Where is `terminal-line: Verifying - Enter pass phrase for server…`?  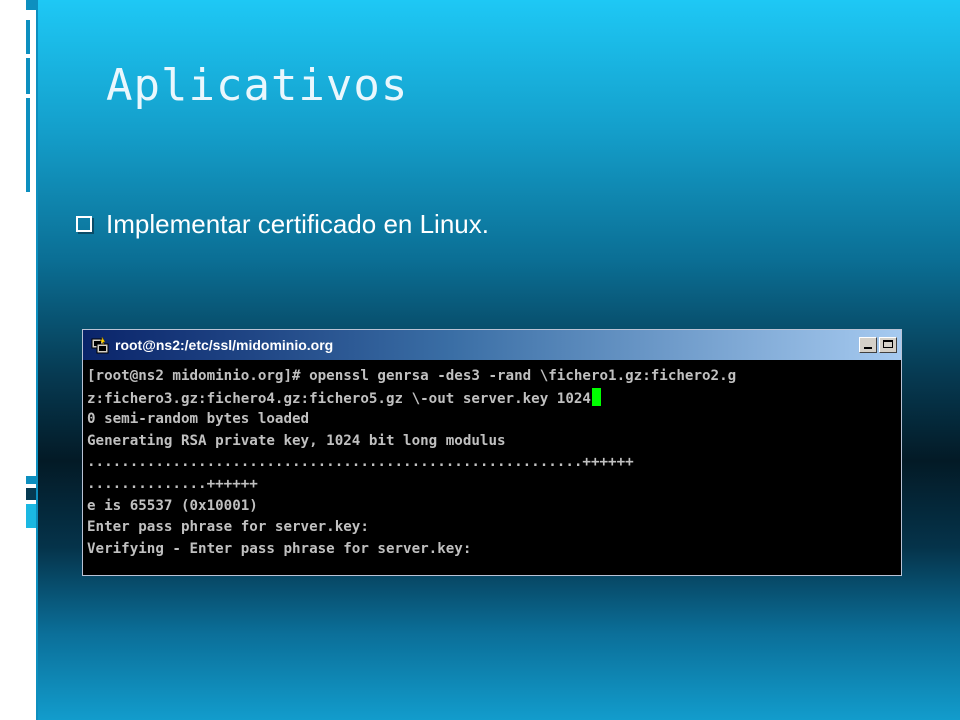 terminal-line: Verifying - Enter pass phrase for server… is located at coordinates (279, 548).